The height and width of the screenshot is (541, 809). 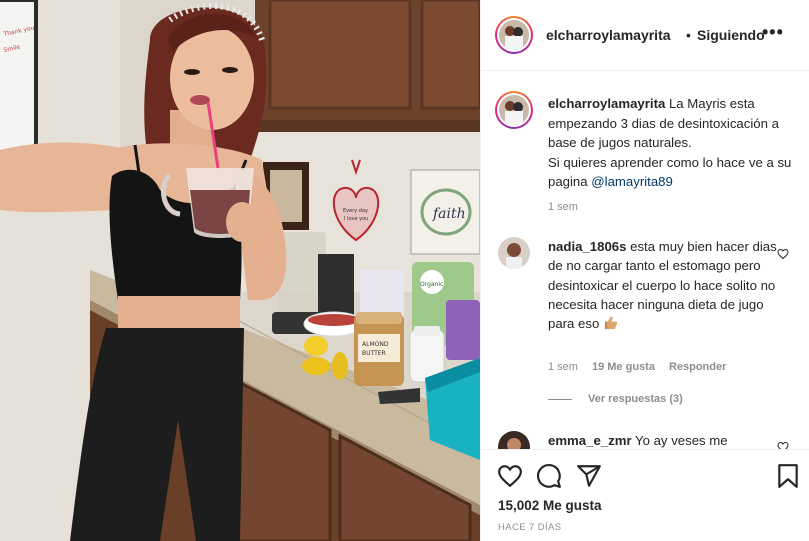 What do you see at coordinates (645, 495) in the screenshot?
I see `post-actions: 15,002 Me gusta HACE 7 DÍAS` at bounding box center [645, 495].